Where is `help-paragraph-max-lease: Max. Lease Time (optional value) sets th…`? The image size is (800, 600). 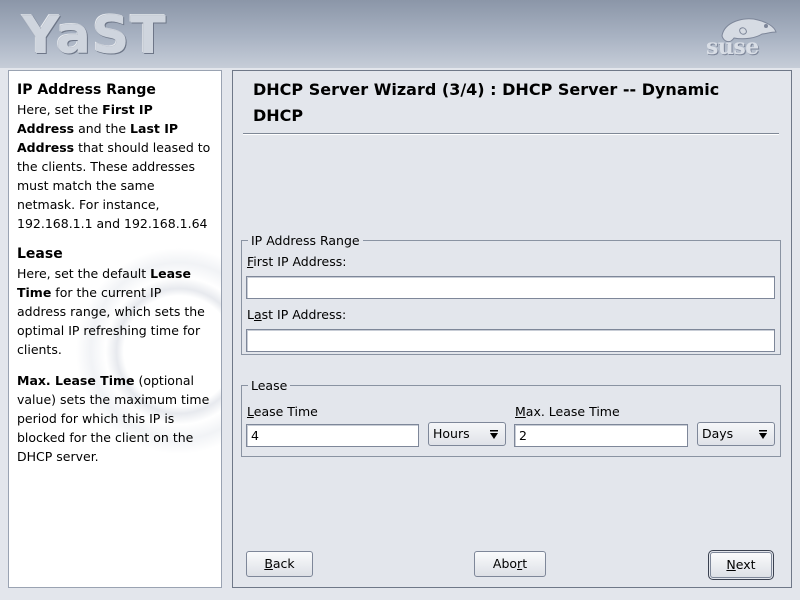 help-paragraph-max-lease: Max. Lease Time (optional value) sets th… is located at coordinates (115, 418).